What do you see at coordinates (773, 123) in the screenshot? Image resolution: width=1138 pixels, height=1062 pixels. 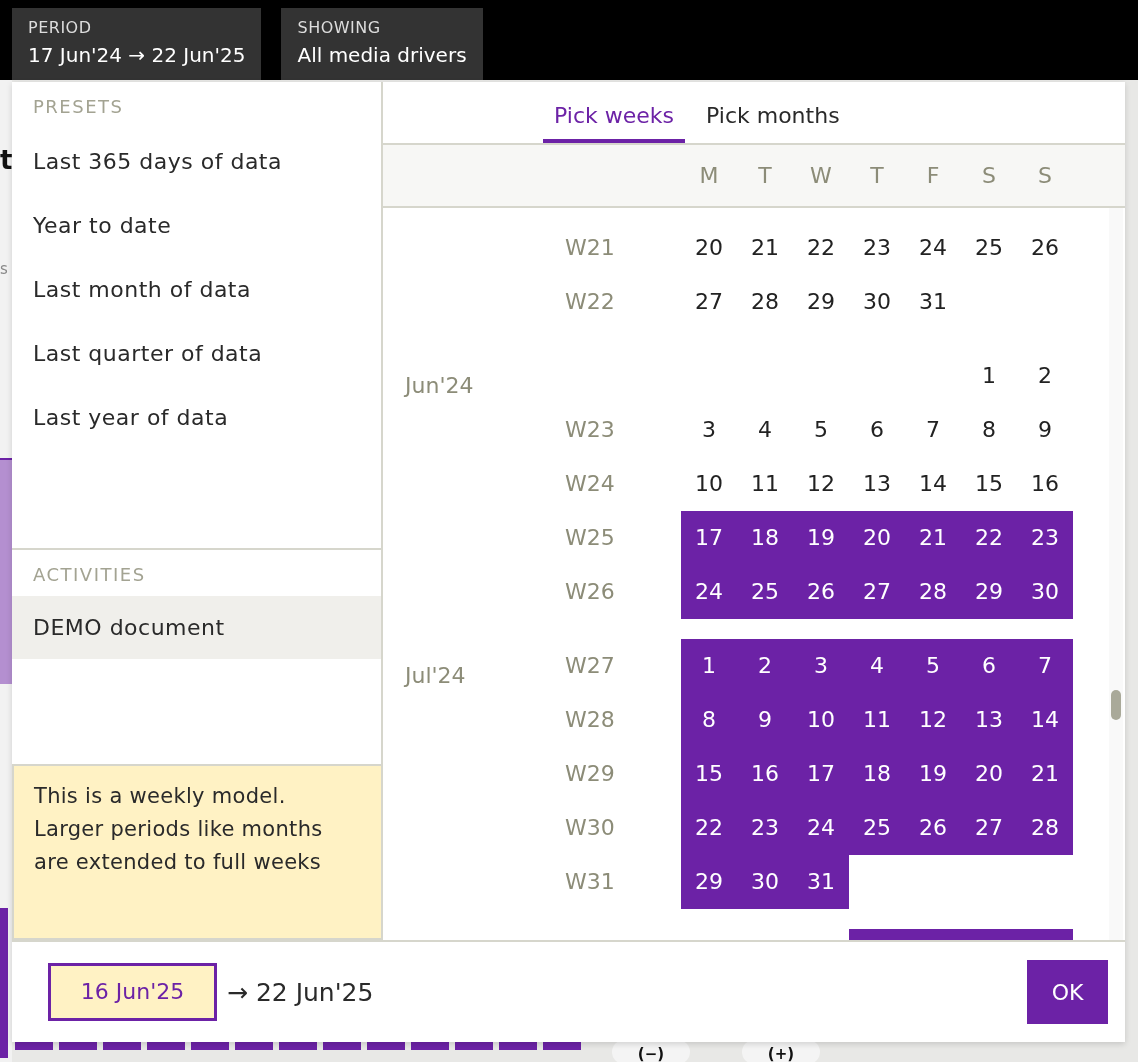 I see `tab: Pick months` at bounding box center [773, 123].